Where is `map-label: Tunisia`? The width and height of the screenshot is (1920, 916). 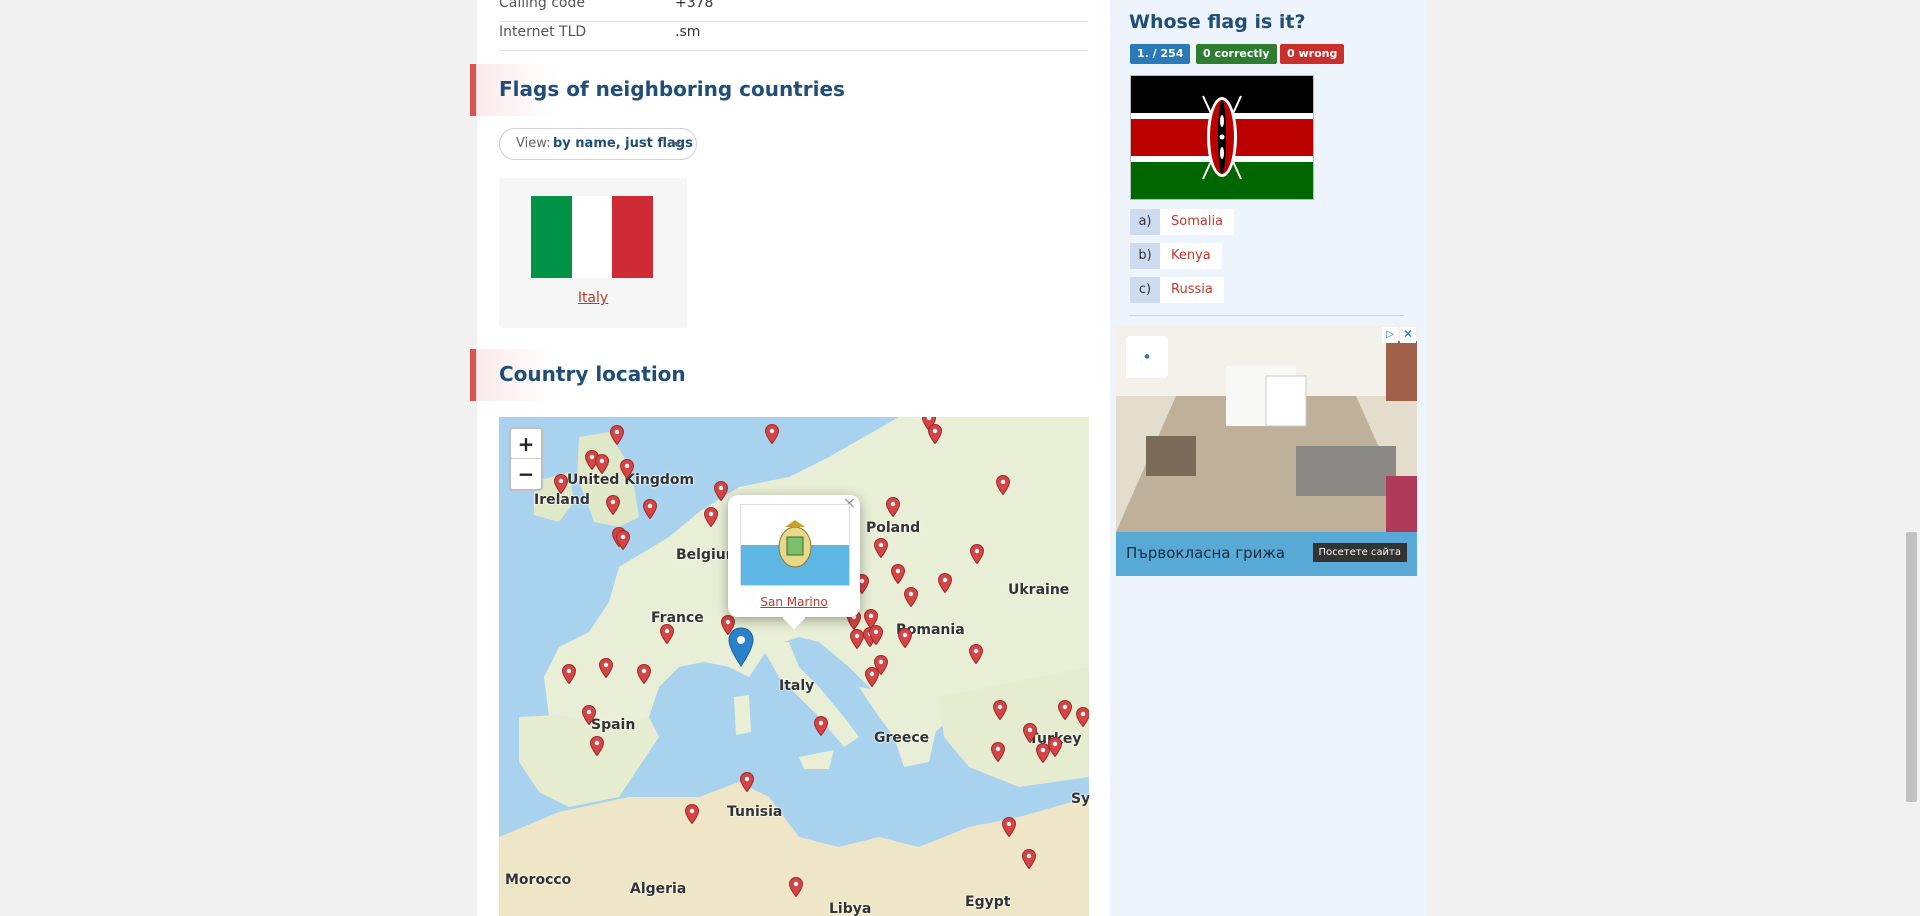 map-label: Tunisia is located at coordinates (755, 812).